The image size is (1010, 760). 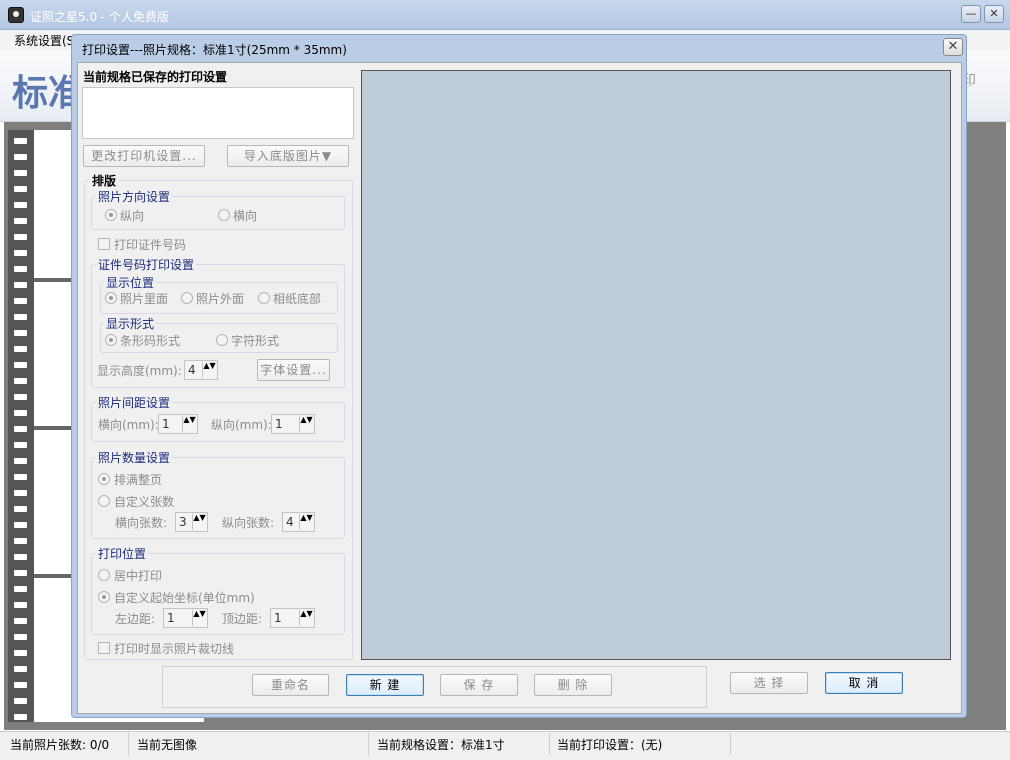 I want to click on status-print-setting: 当前打印设置：(无), so click(x=610, y=745).